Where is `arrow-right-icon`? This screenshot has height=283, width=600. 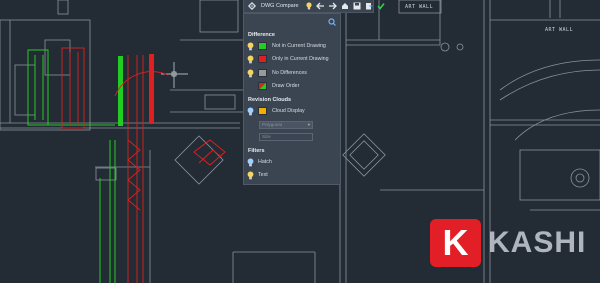
arrow-right-icon is located at coordinates (333, 6).